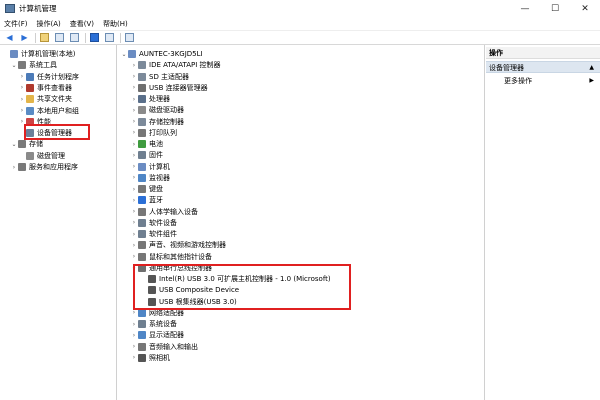 The width and height of the screenshot is (600, 400). What do you see at coordinates (518, 81) in the screenshot?
I see `more-actions: 更多操作` at bounding box center [518, 81].